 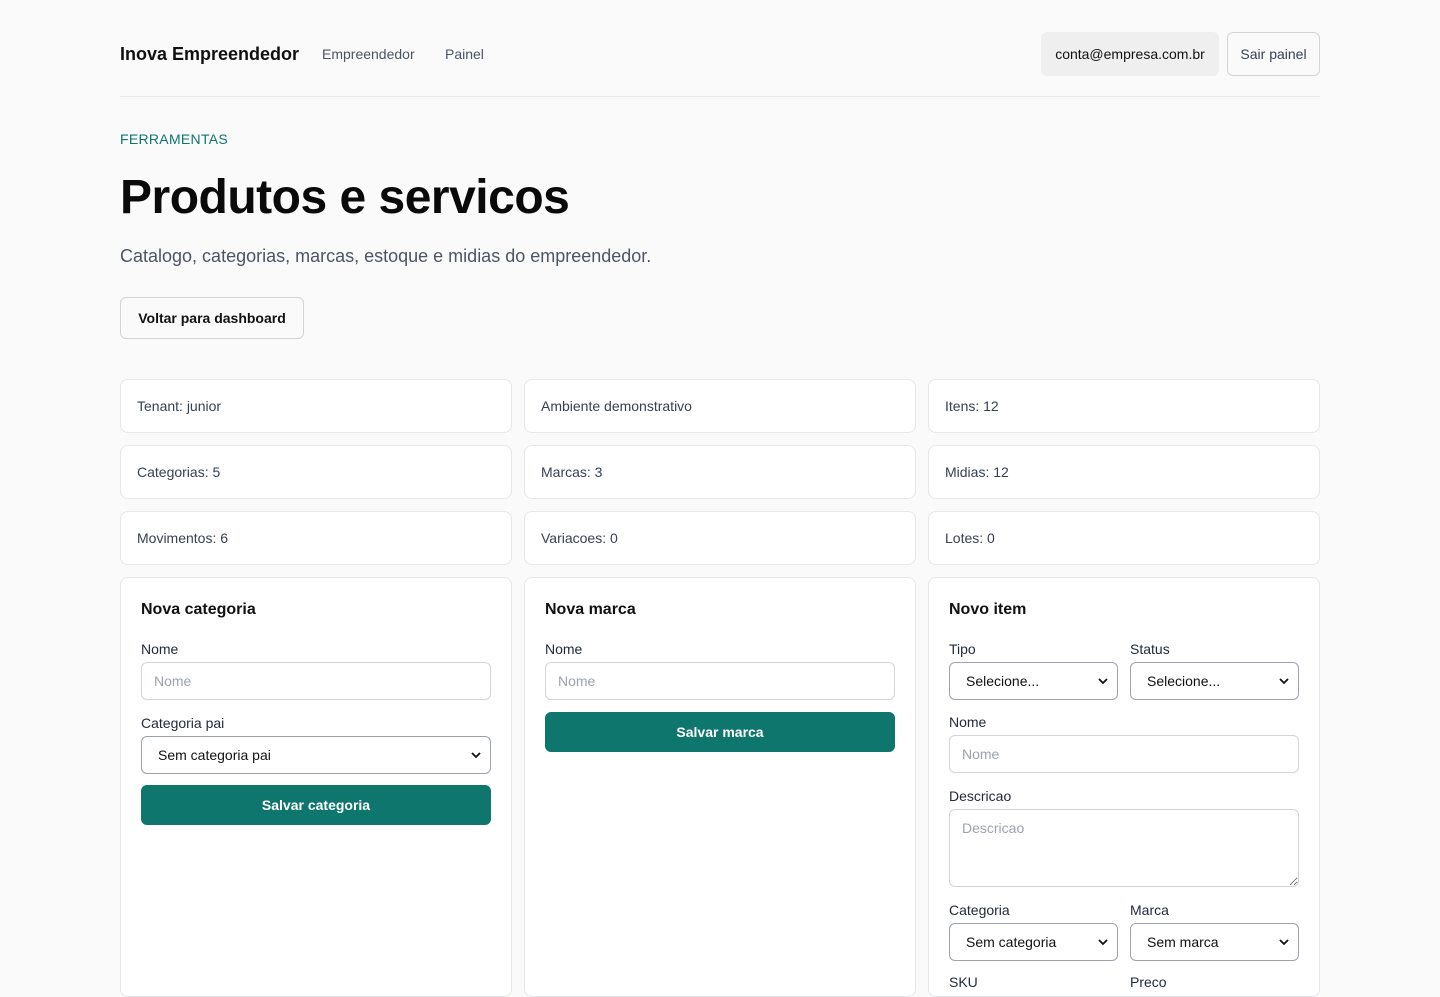 I want to click on brand-logo-text: Inova Empreendedor, so click(x=209, y=54).